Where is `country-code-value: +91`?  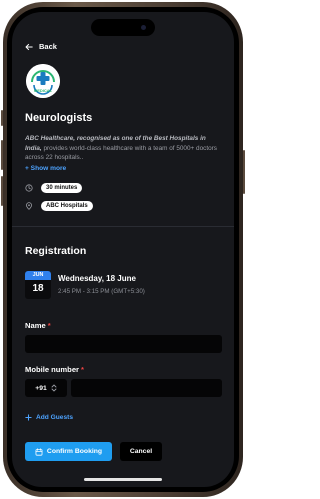
country-code-value: +91 is located at coordinates (41, 388).